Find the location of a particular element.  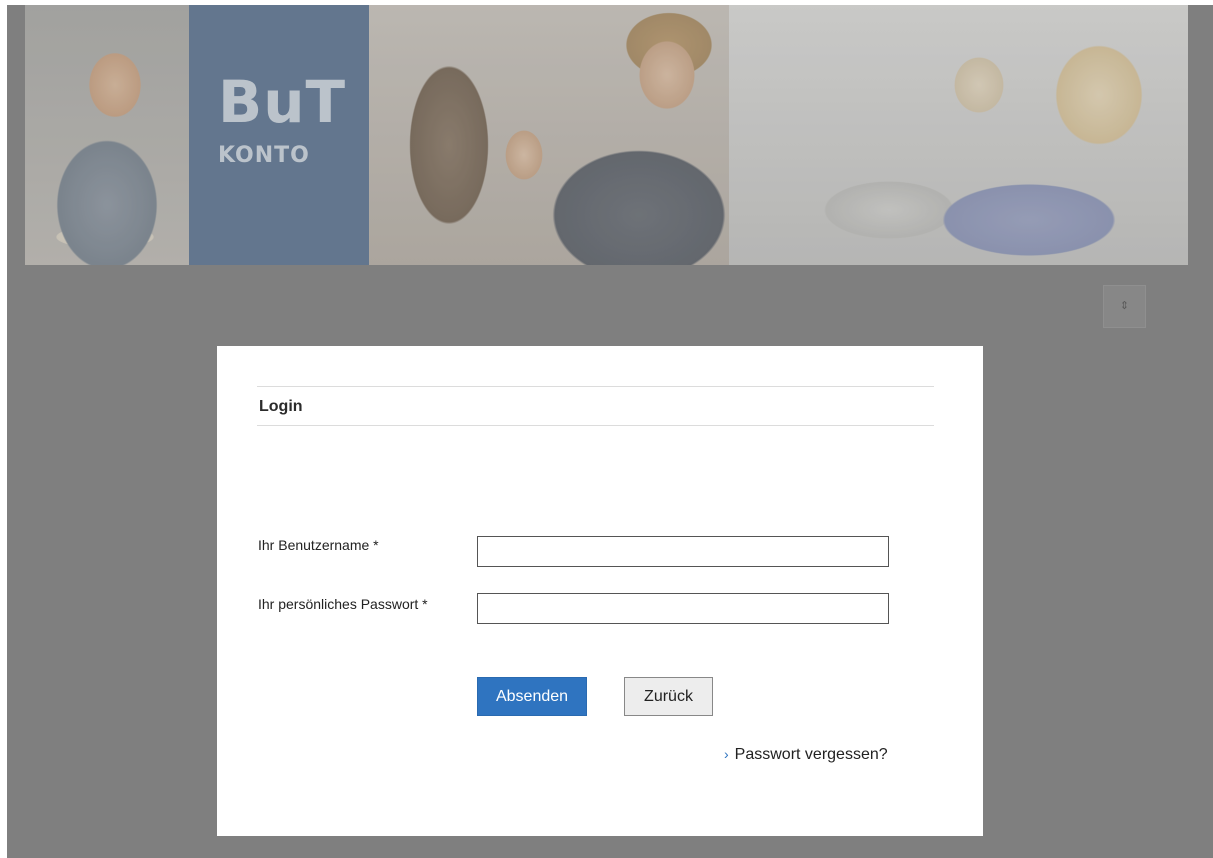

forgot-password-label: Passwort vergessen? is located at coordinates (811, 754).